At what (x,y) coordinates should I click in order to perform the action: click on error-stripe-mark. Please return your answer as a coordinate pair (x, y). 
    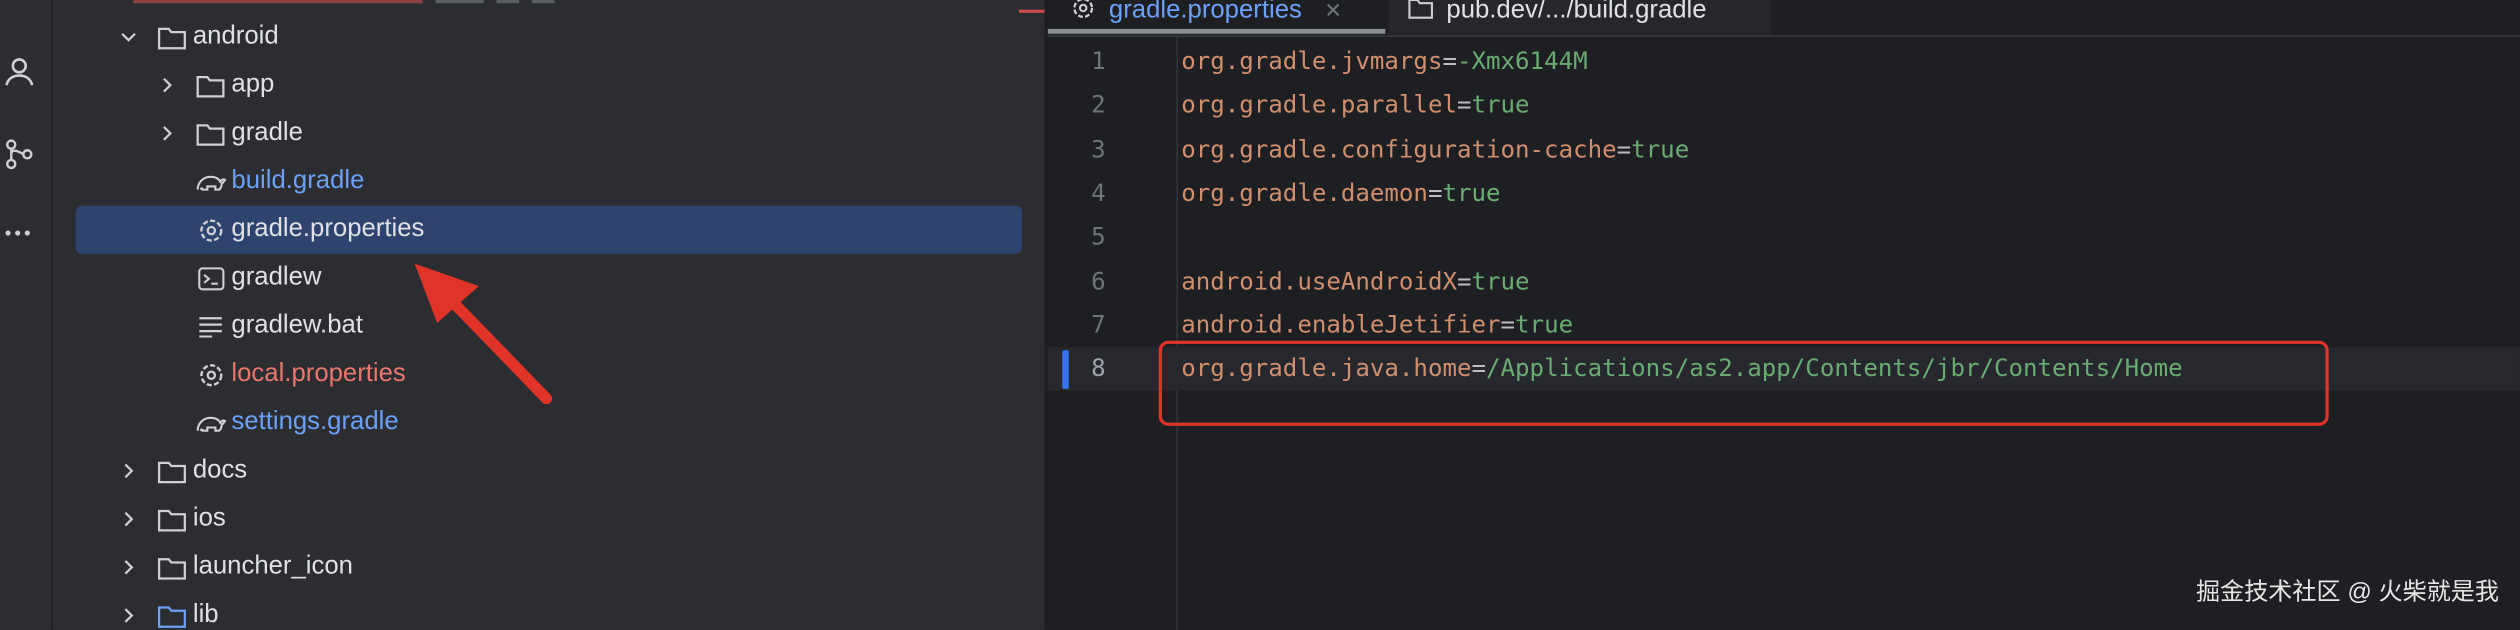
    Looking at the image, I should click on (1031, 11).